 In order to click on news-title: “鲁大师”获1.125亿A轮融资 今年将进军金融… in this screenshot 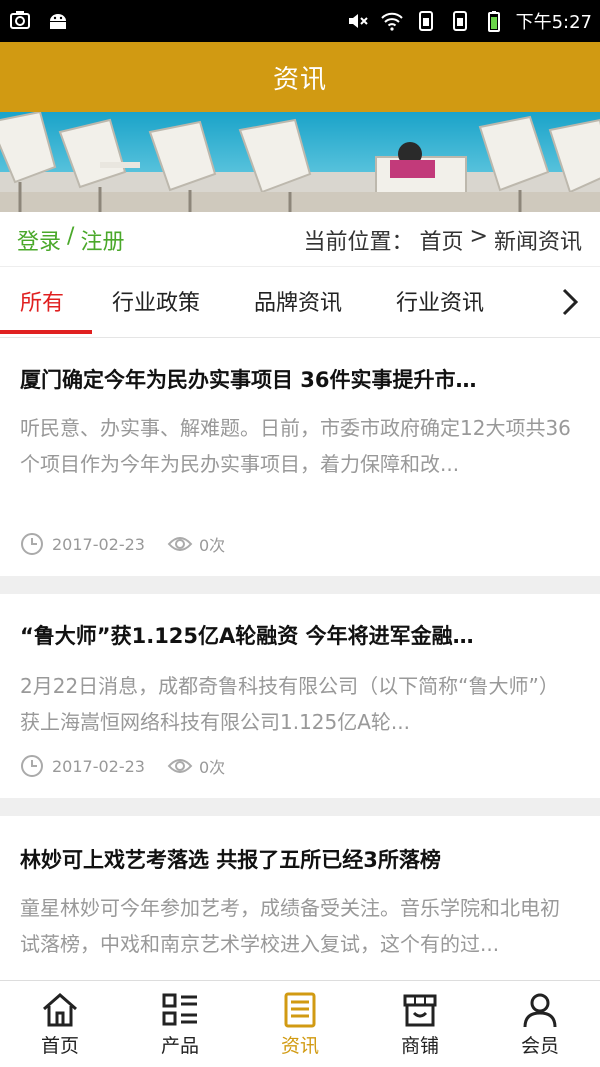, I will do `click(292, 635)`.